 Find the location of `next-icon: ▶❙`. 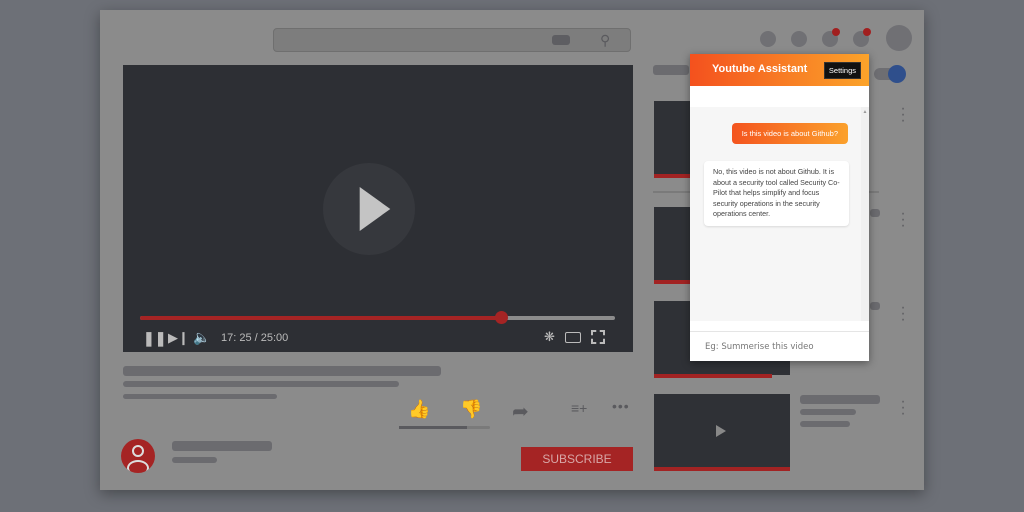

next-icon: ▶❙ is located at coordinates (178, 338).